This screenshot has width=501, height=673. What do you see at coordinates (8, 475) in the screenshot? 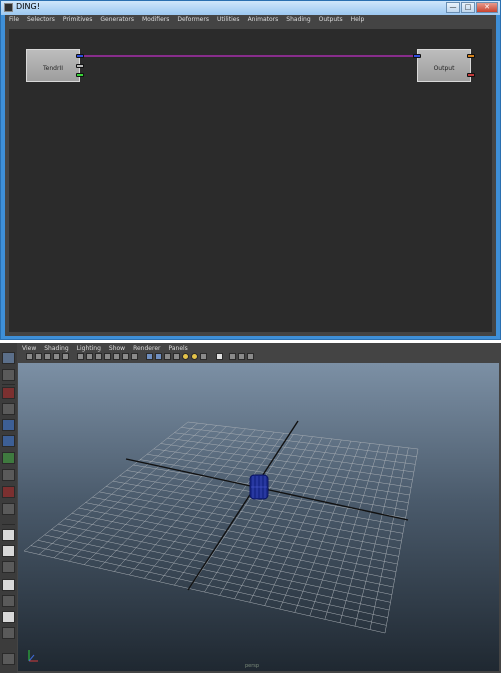
I see `soft-mod-tool-icon` at bounding box center [8, 475].